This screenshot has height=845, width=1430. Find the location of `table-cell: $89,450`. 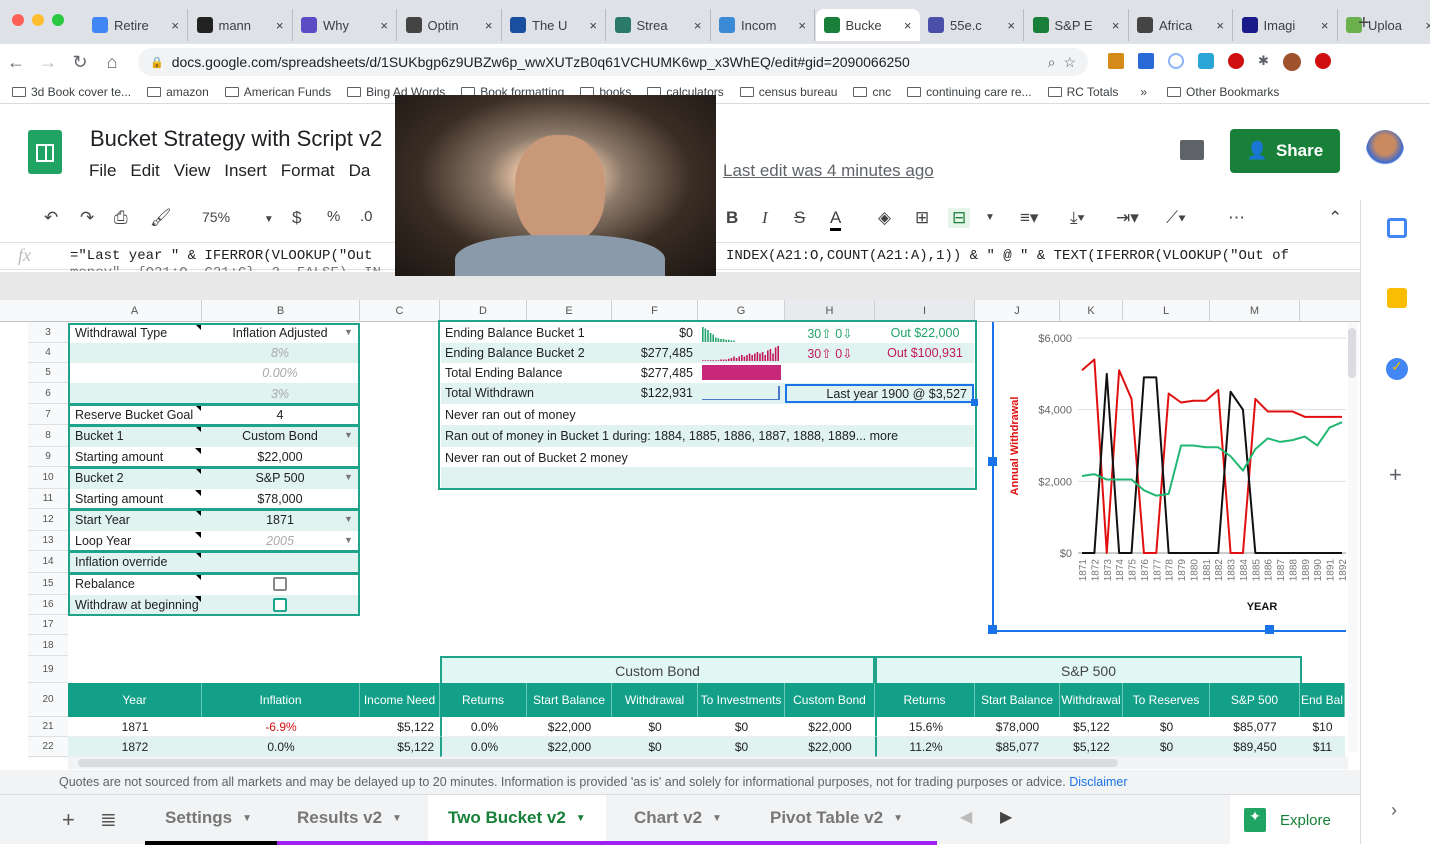

table-cell: $89,450 is located at coordinates (1255, 747).